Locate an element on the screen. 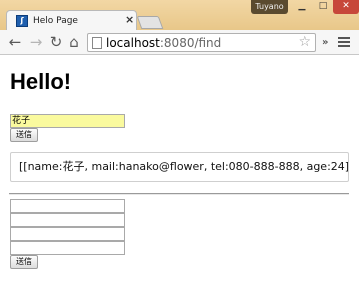 This screenshot has width=359, height=300. address-bar: localhost:8080/find ☆ is located at coordinates (201, 42).